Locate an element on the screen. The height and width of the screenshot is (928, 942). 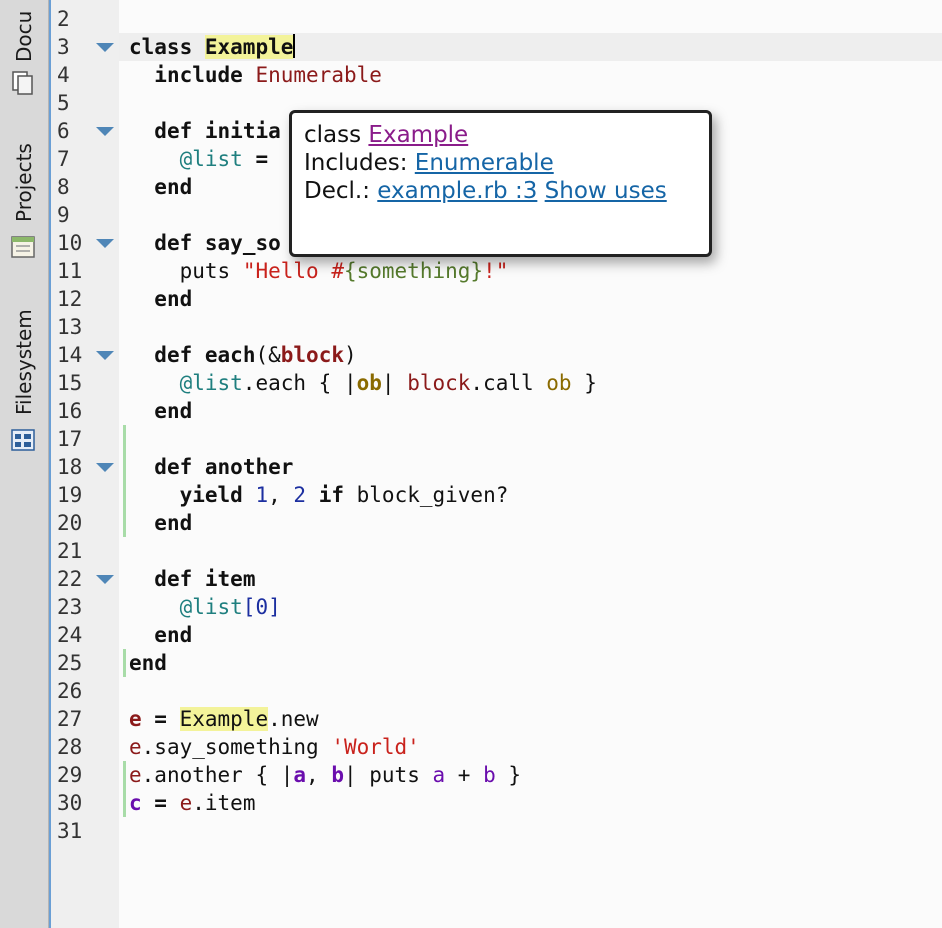
includes-link: Enumerable is located at coordinates (484, 163).